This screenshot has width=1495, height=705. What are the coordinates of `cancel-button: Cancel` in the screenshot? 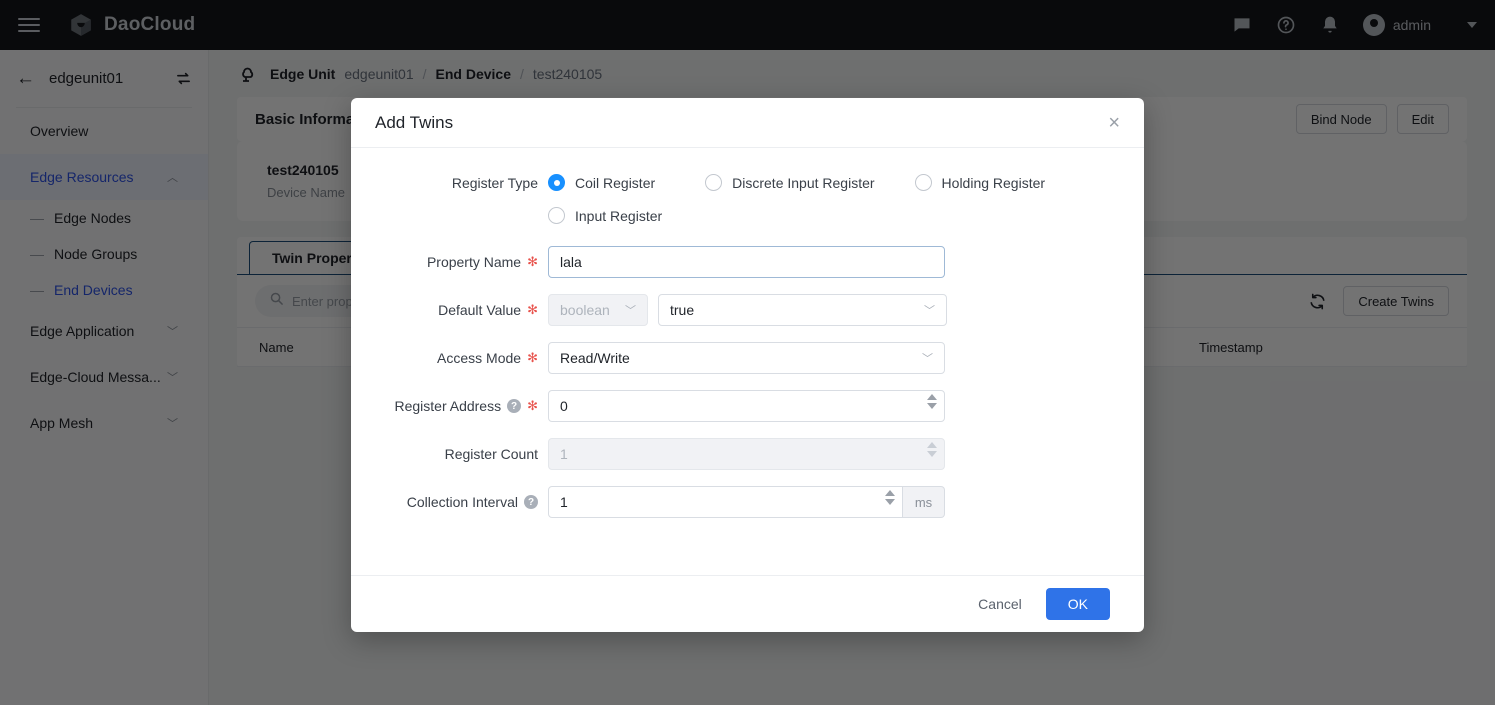 It's located at (1000, 604).